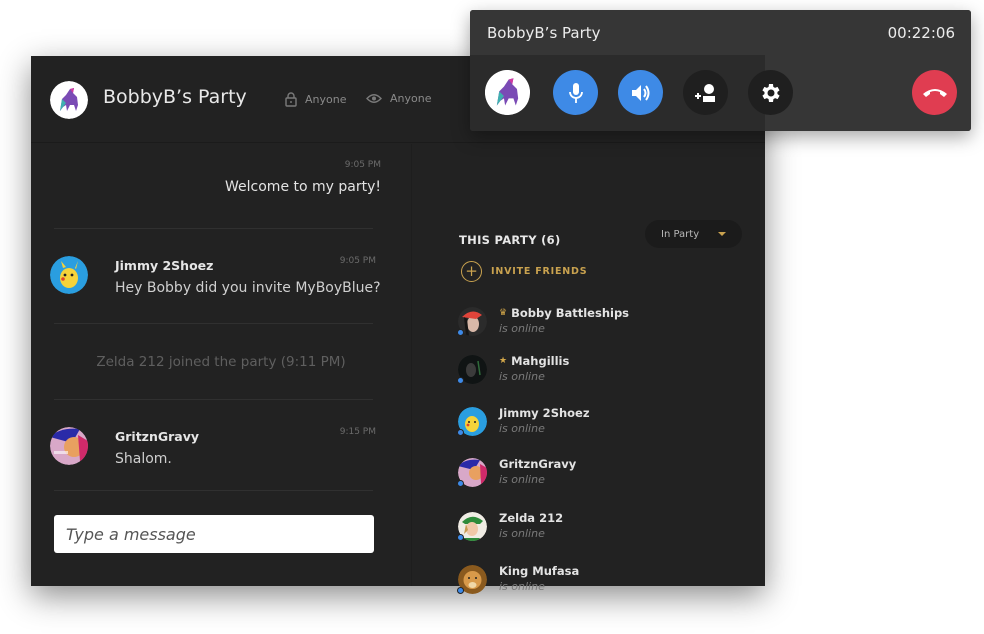 The height and width of the screenshot is (634, 984). What do you see at coordinates (164, 265) in the screenshot?
I see `message-author: Jimmy 2Shoez` at bounding box center [164, 265].